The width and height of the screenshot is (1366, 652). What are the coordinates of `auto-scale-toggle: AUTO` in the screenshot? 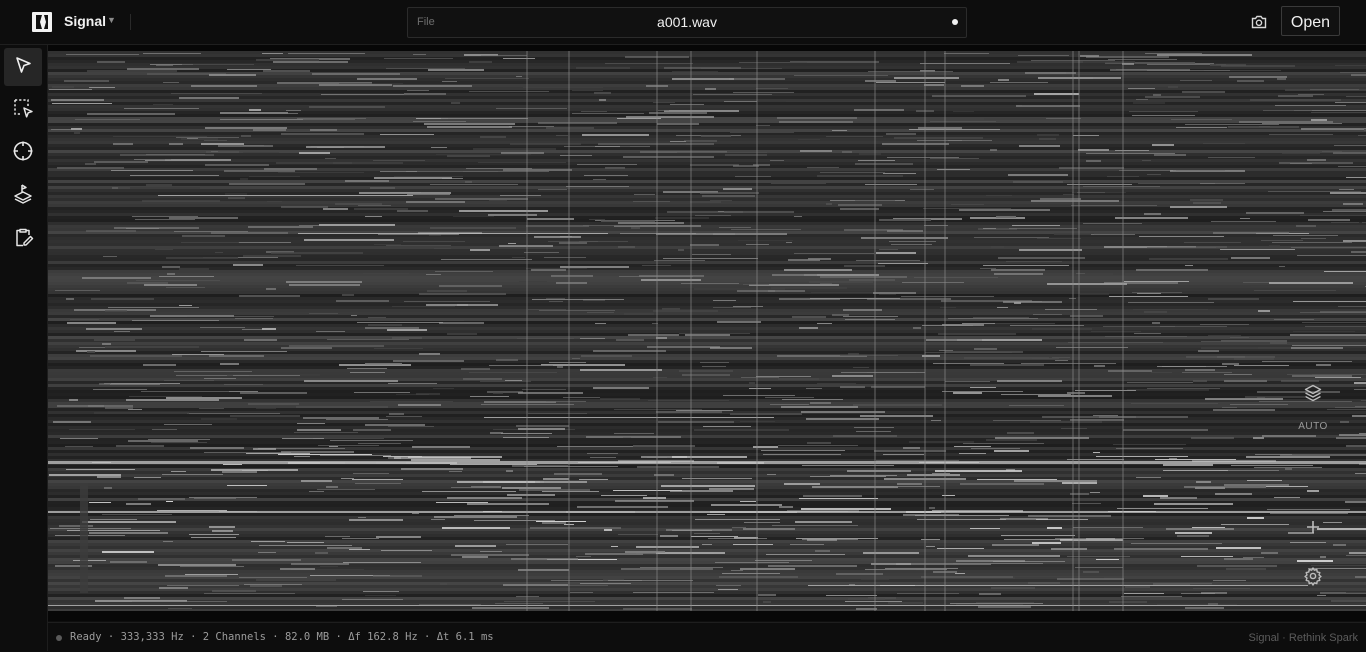 It's located at (1313, 426).